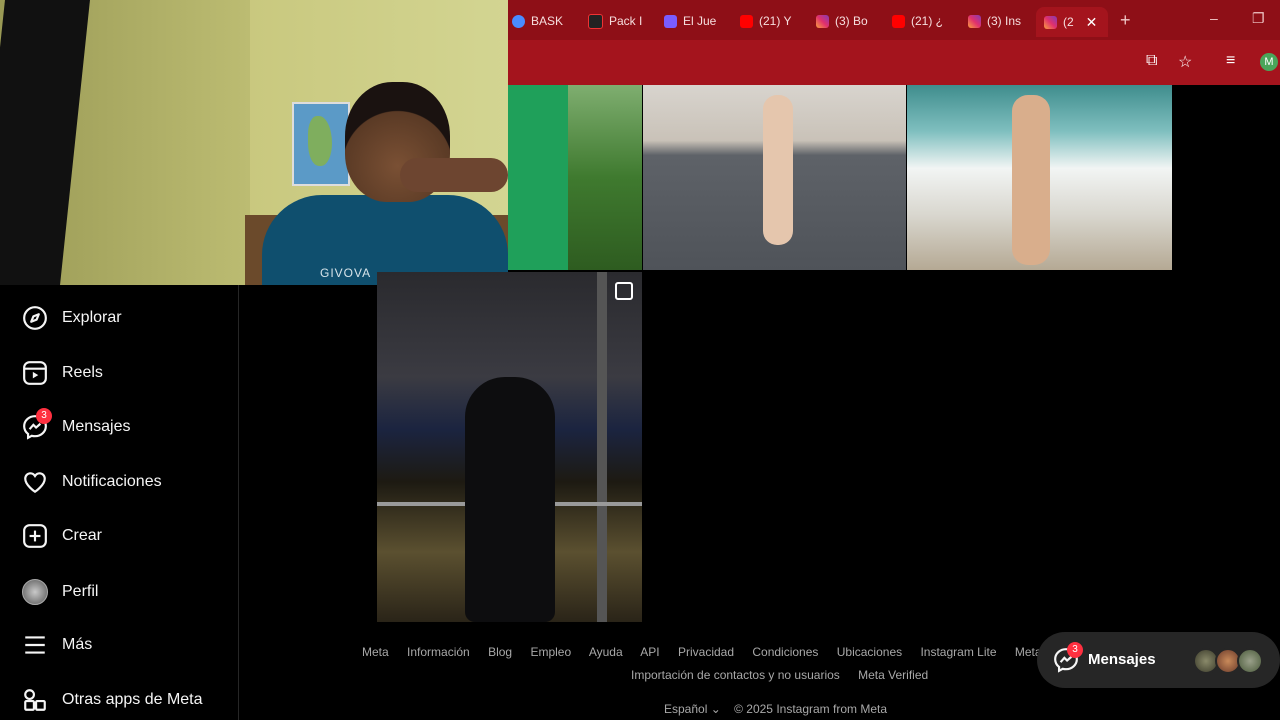 This screenshot has height=720, width=1280. I want to click on footer-link: Condiciones, so click(785, 652).